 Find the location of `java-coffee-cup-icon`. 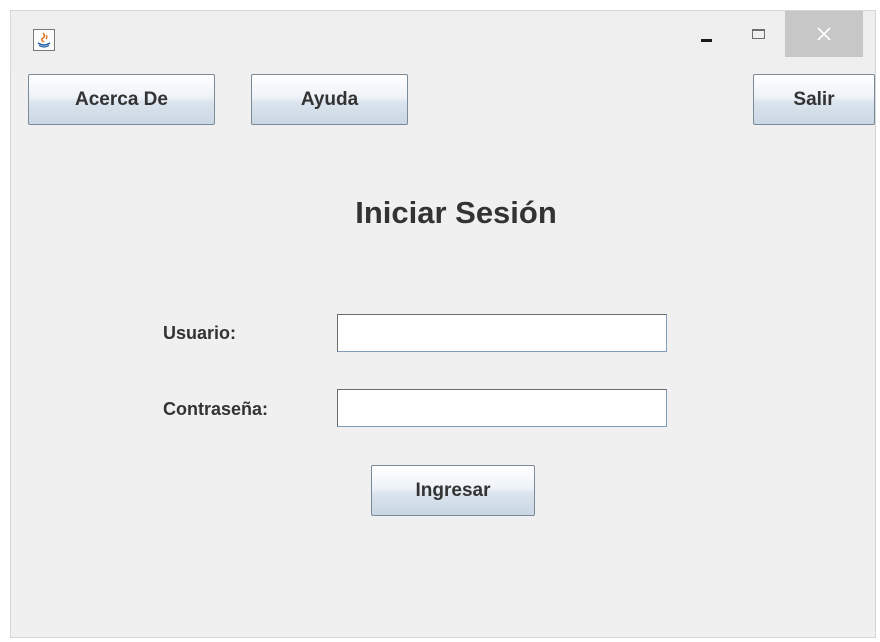

java-coffee-cup-icon is located at coordinates (44, 40).